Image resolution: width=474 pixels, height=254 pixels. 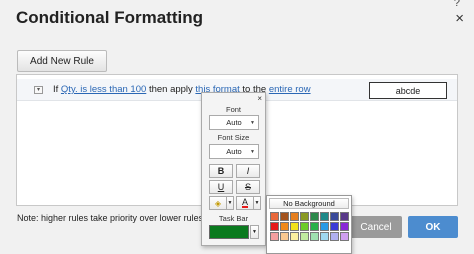 What do you see at coordinates (109, 17) in the screenshot?
I see `dialog-title: Conditional Formatting` at bounding box center [109, 17].